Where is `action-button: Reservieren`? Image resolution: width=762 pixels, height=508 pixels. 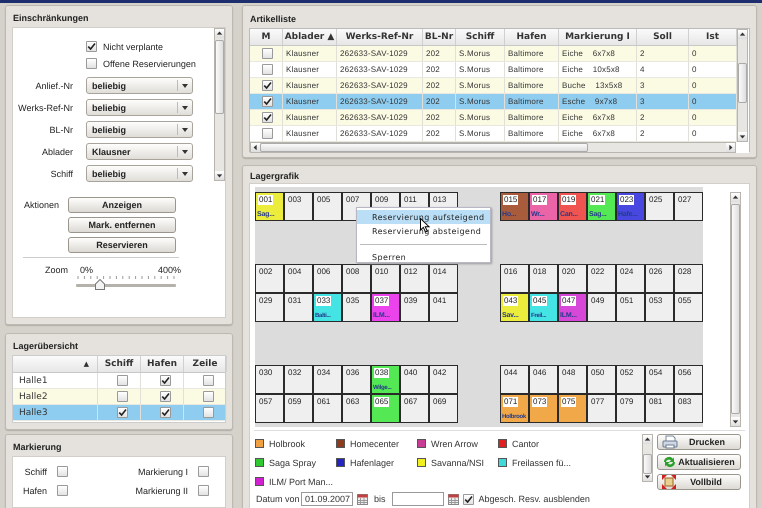 action-button: Reservieren is located at coordinates (122, 245).